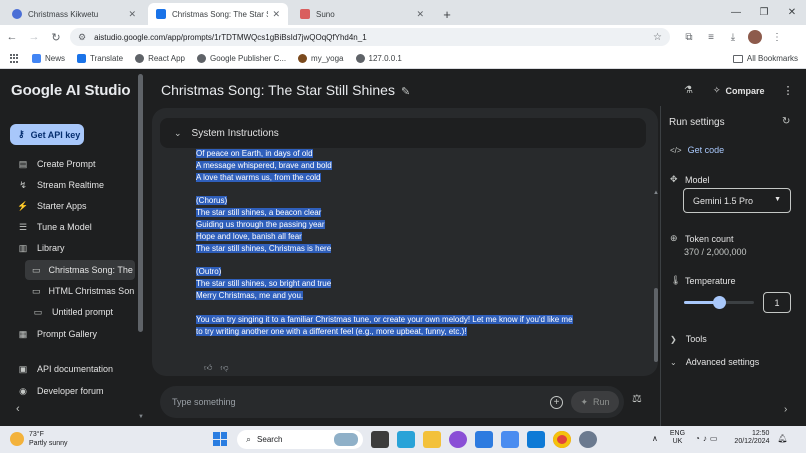 This screenshot has width=806, height=453. I want to click on download-icon: ⤓, so click(733, 37).